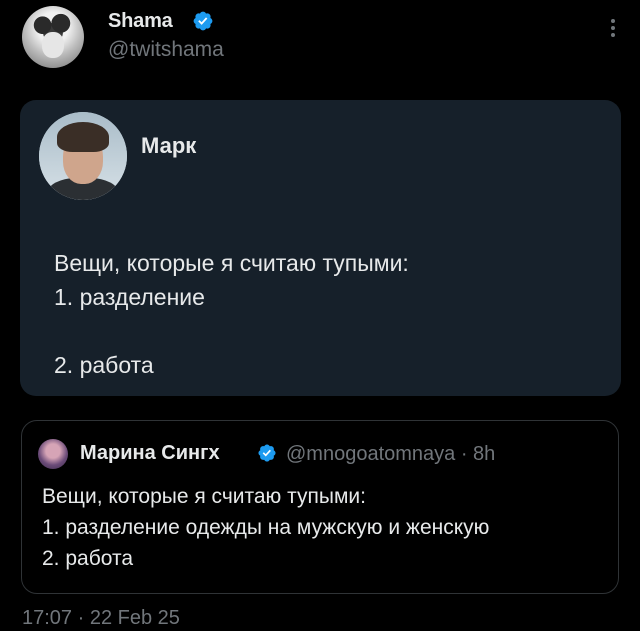 Image resolution: width=640 pixels, height=631 pixels. Describe the element at coordinates (169, 145) in the screenshot. I see `embedded-author-name: Марк` at that location.